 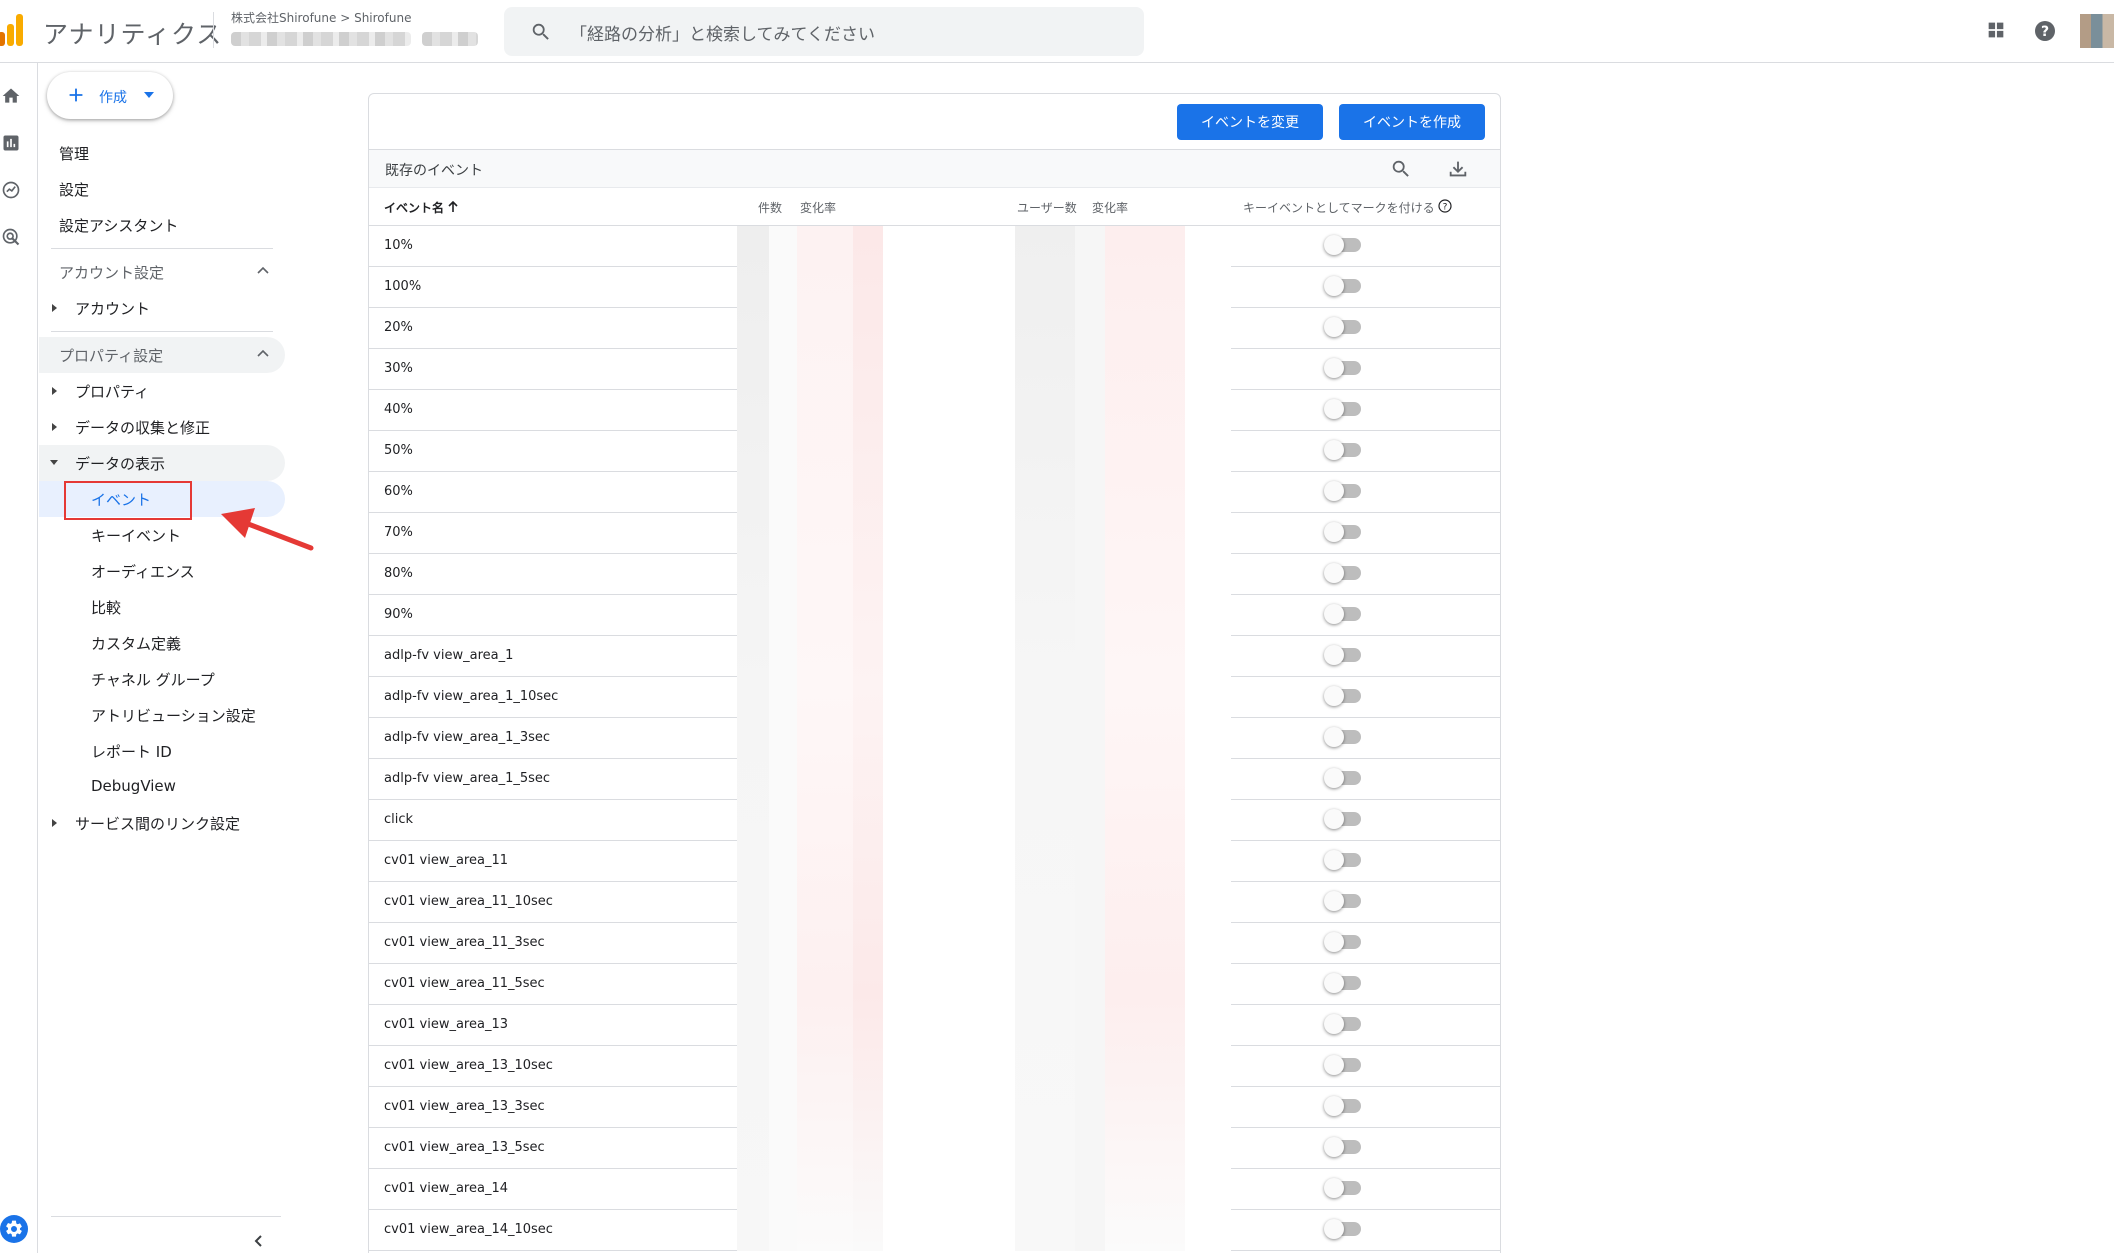 I want to click on event-name-cell: cv01 view_area_13, so click(x=446, y=1024).